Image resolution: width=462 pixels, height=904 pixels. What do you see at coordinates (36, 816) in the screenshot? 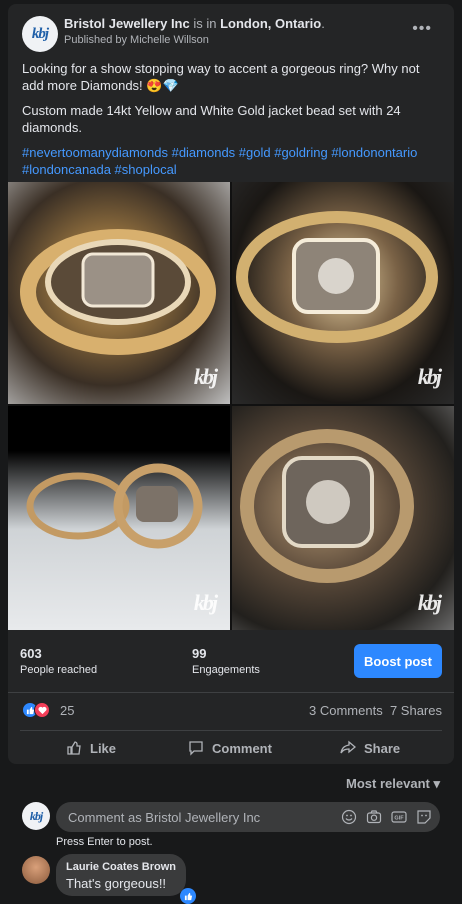
I see `commenter-avatar: kbj` at bounding box center [36, 816].